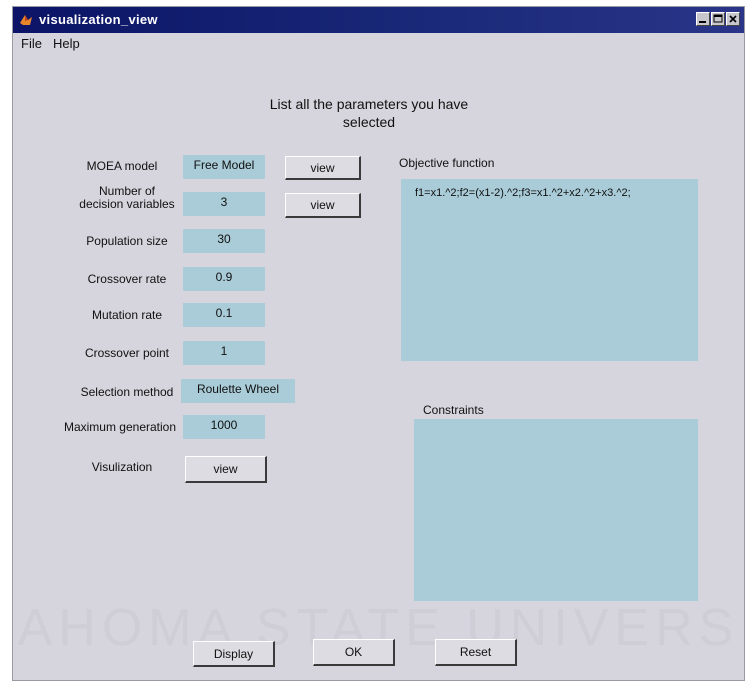  I want to click on max-generation-field: 1000, so click(224, 427).